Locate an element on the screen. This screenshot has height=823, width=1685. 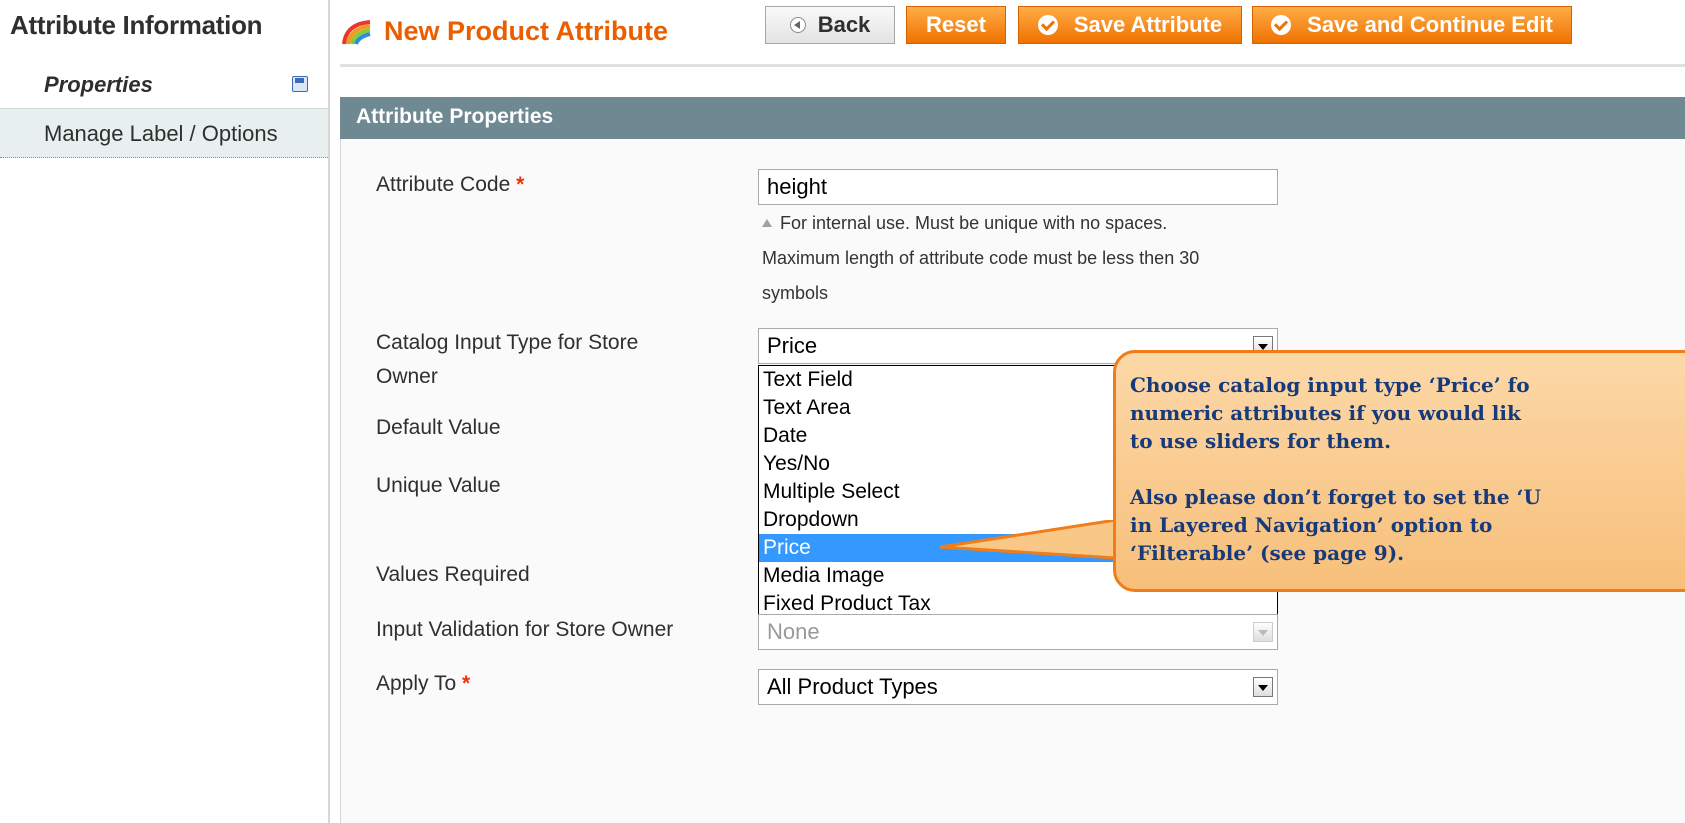
save-and-continue-button: Save and Continue Edit is located at coordinates (1412, 25).